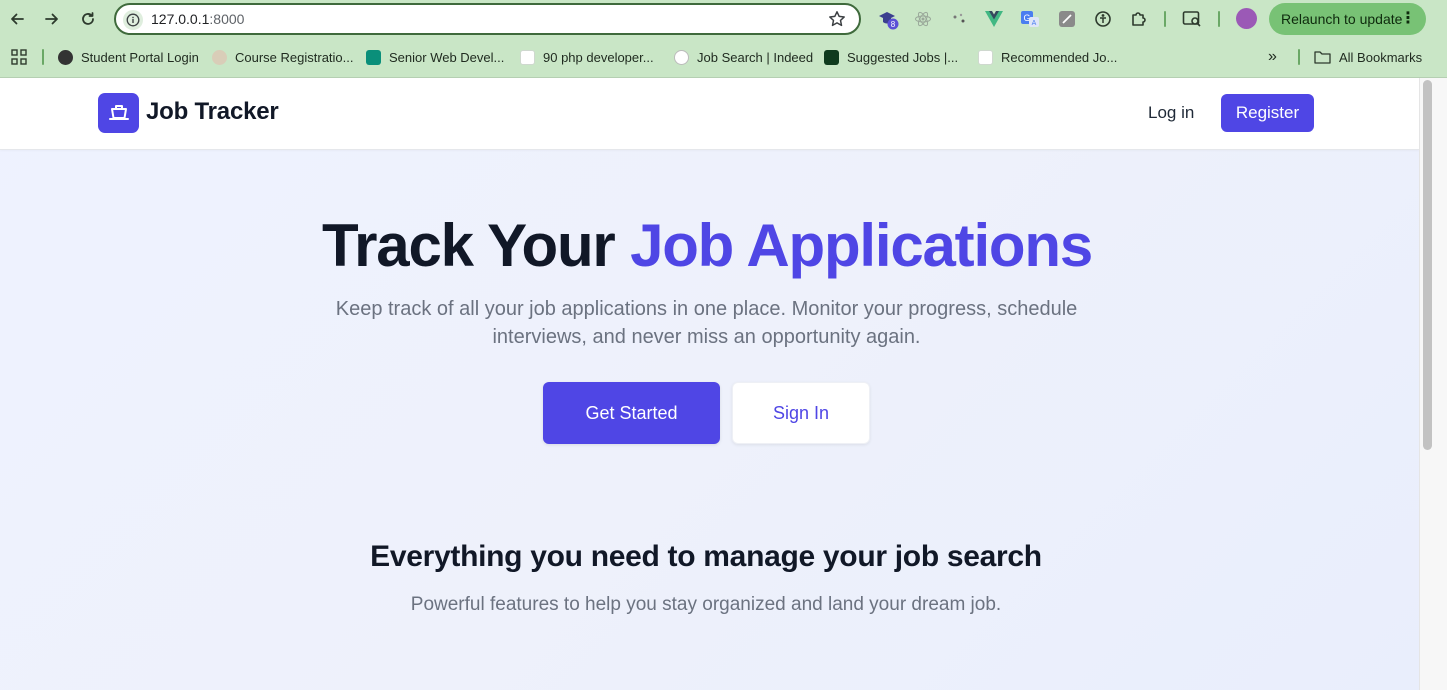 The height and width of the screenshot is (690, 1447). Describe the element at coordinates (1267, 113) in the screenshot. I see `register-button: Register` at that location.